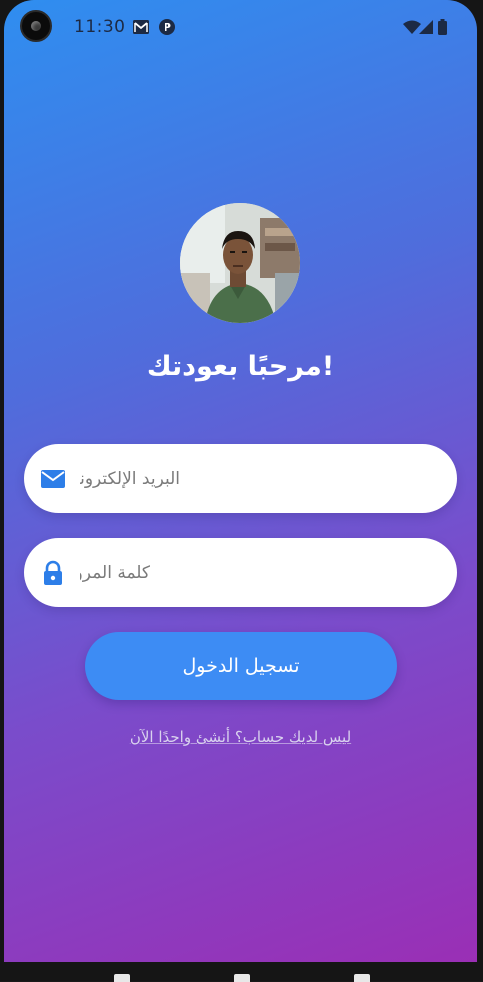 This screenshot has height=982, width=483. What do you see at coordinates (241, 666) in the screenshot?
I see `login-button: تسجيل الدخول` at bounding box center [241, 666].